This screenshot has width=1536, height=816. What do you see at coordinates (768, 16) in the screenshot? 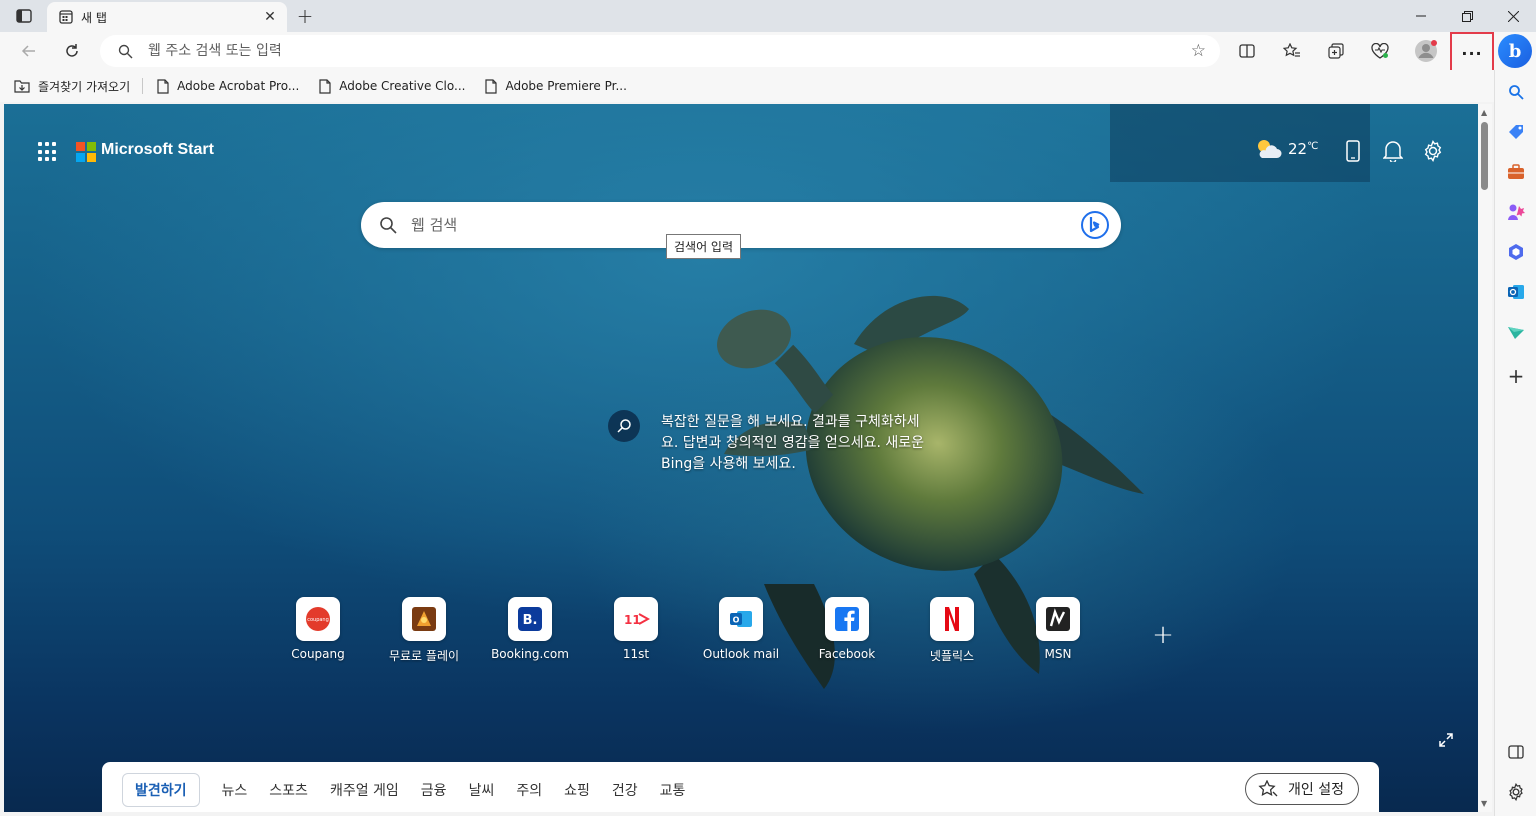
I see `tab-strip: 새 탭 ✕ +` at bounding box center [768, 16].